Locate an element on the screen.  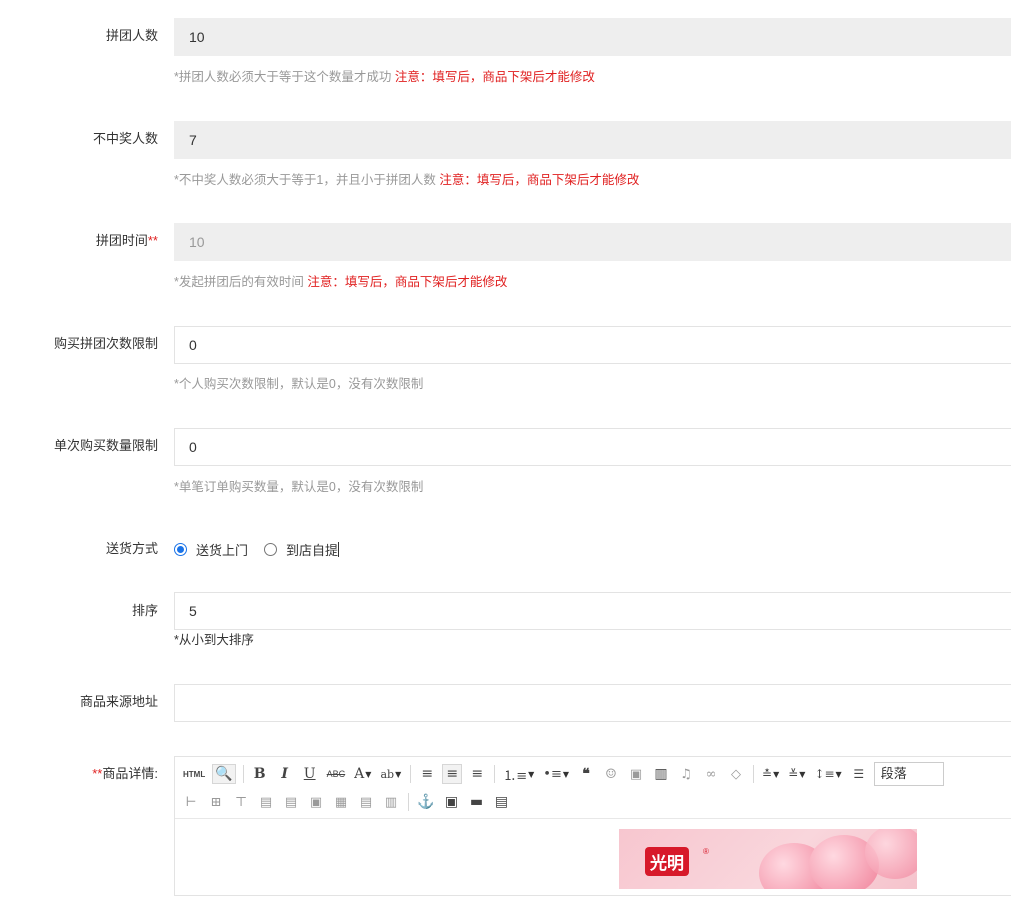
link-icon: ∞ is located at coordinates (711, 774).